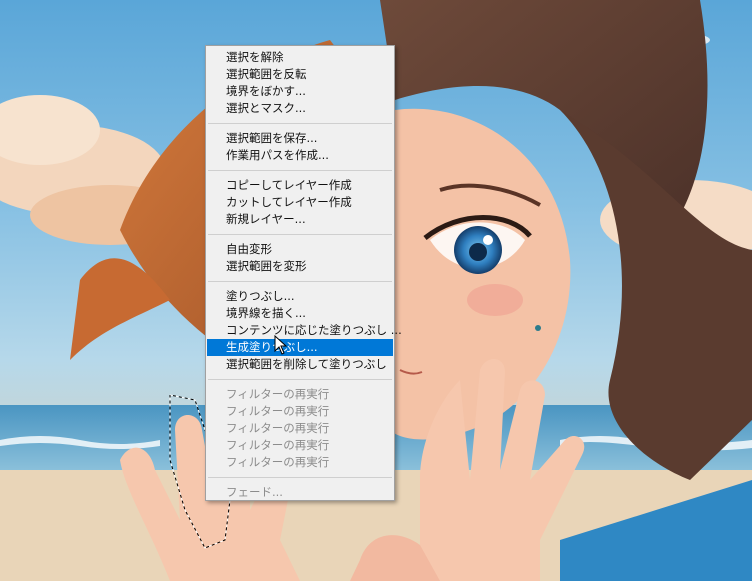  What do you see at coordinates (300, 364) in the screenshot?
I see `menu-item: 選択範囲を削除して塗りつぶし` at bounding box center [300, 364].